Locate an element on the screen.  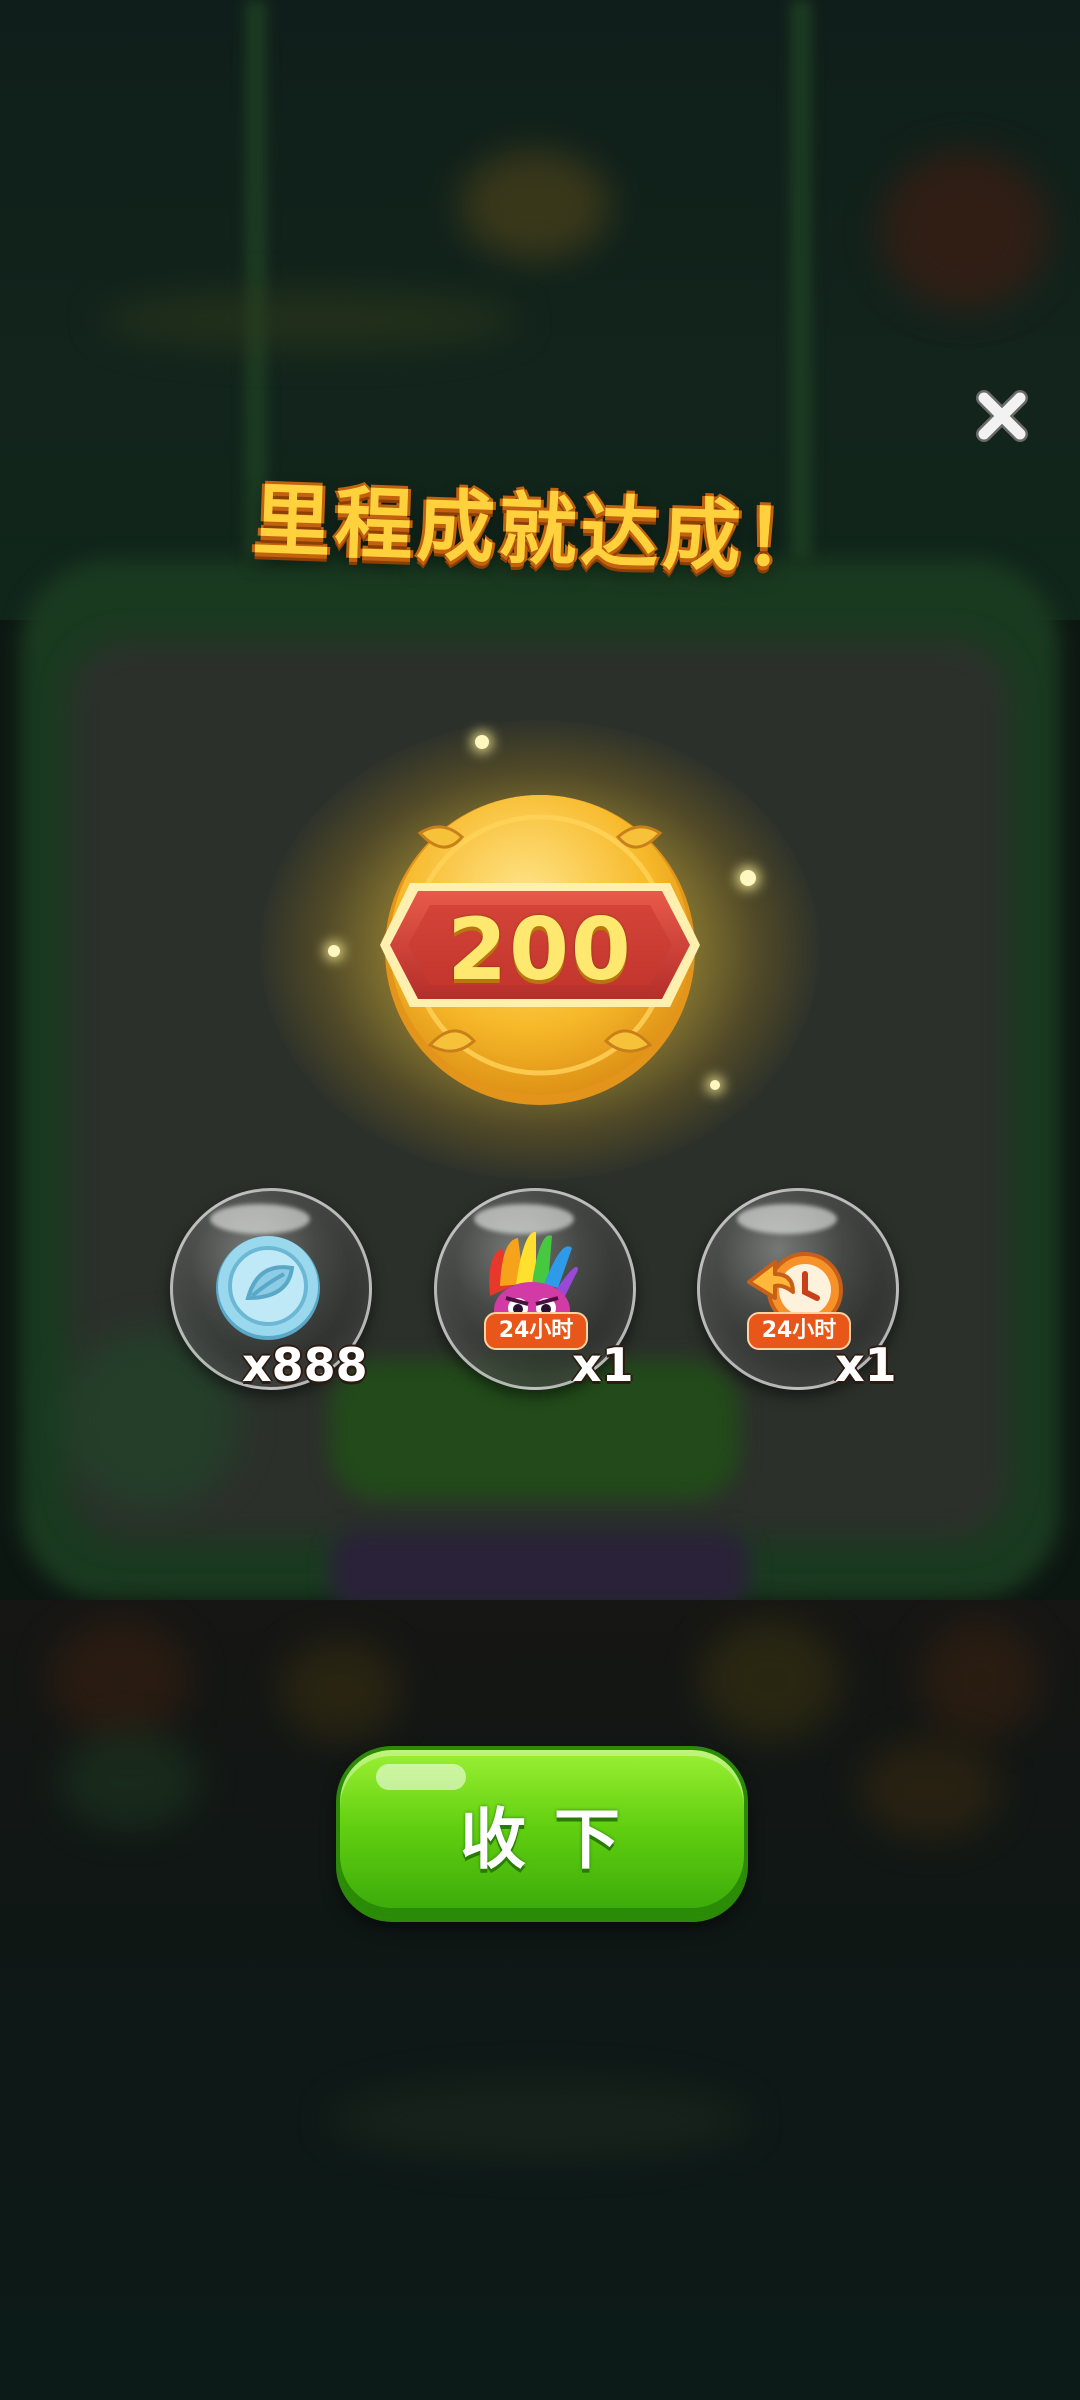
milestone-medal: 200 is located at coordinates (540, 950).